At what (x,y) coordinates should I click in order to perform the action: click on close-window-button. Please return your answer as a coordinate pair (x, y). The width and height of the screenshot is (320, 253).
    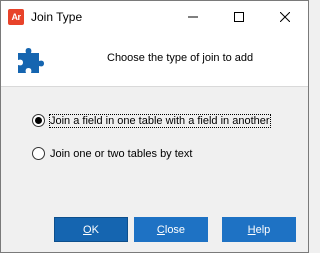
    Looking at the image, I should click on (285, 16).